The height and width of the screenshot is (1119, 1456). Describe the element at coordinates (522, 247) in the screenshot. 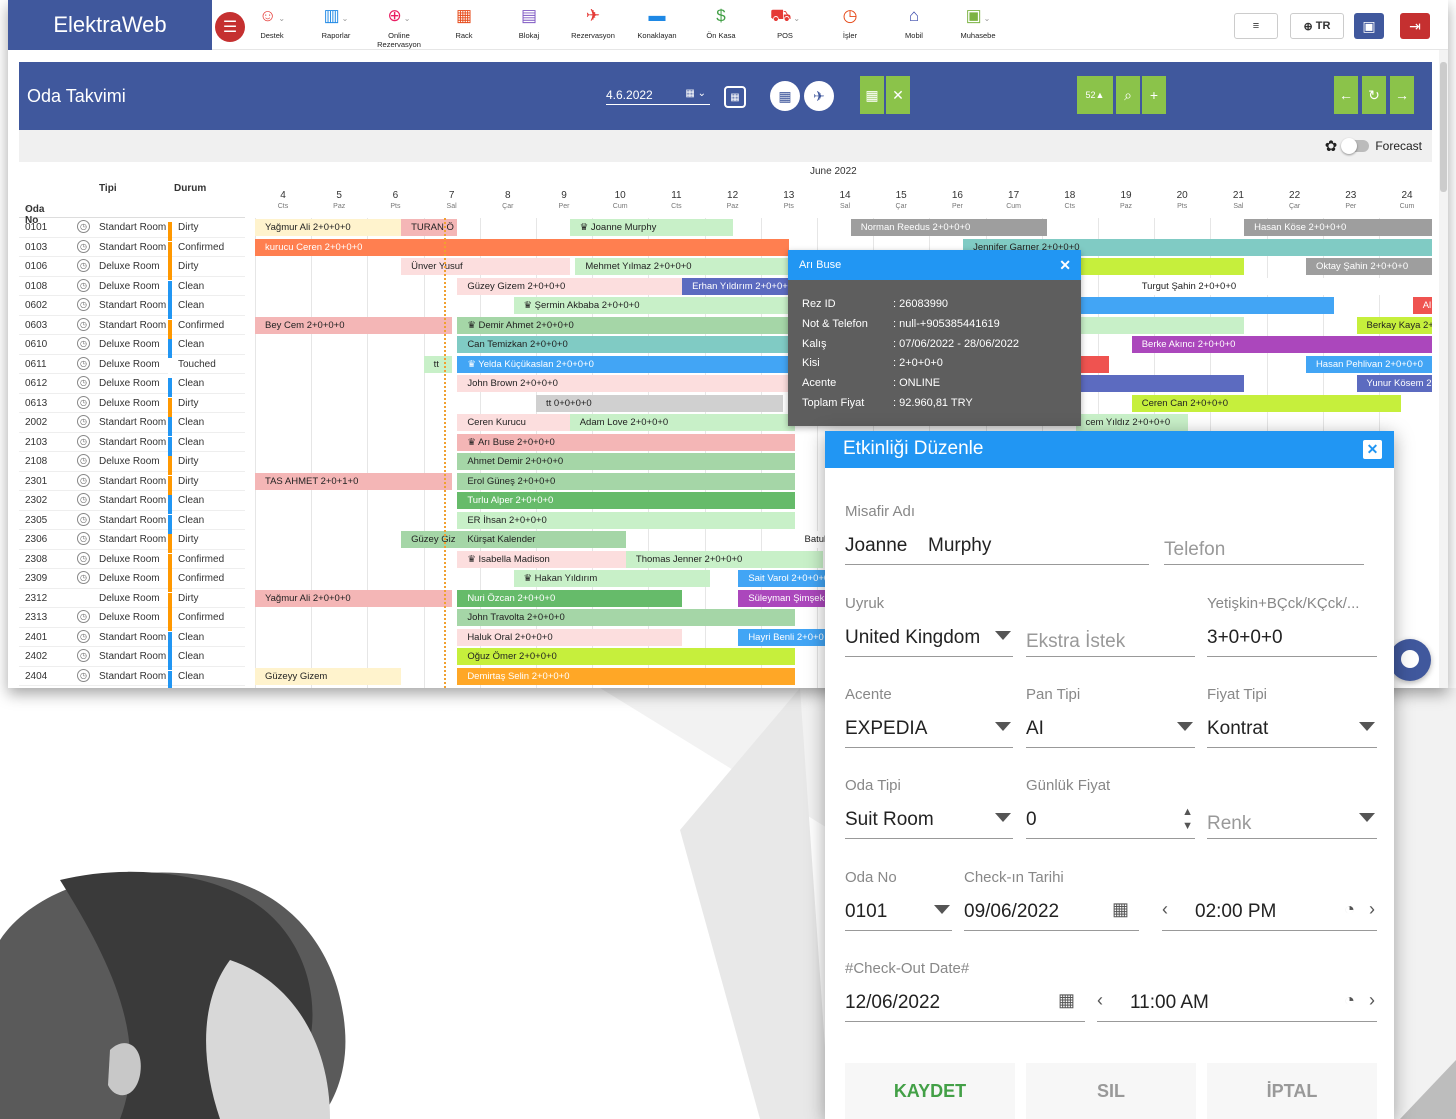

I see `reservation-bar: kurucu Ceren 2+0+0+0` at that location.